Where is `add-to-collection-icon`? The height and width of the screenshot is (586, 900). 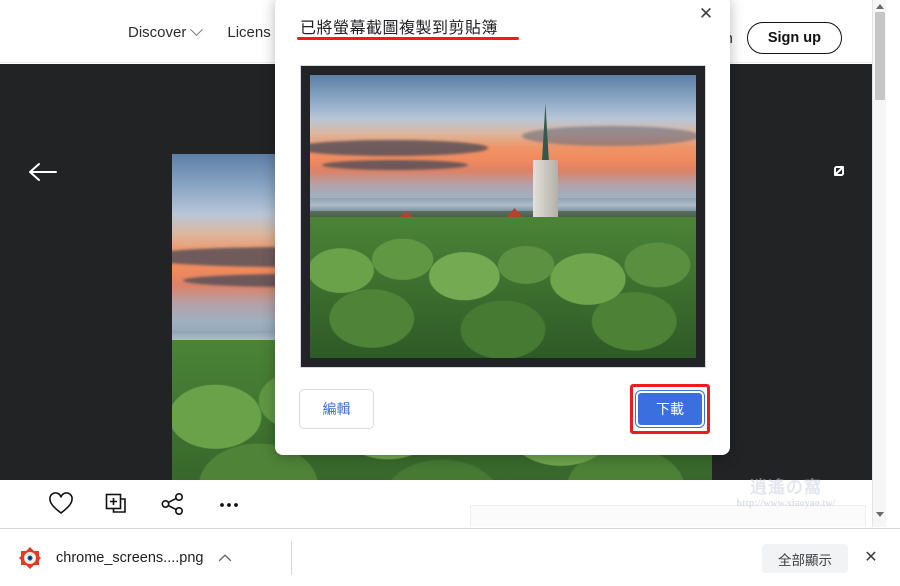 add-to-collection-icon is located at coordinates (117, 504).